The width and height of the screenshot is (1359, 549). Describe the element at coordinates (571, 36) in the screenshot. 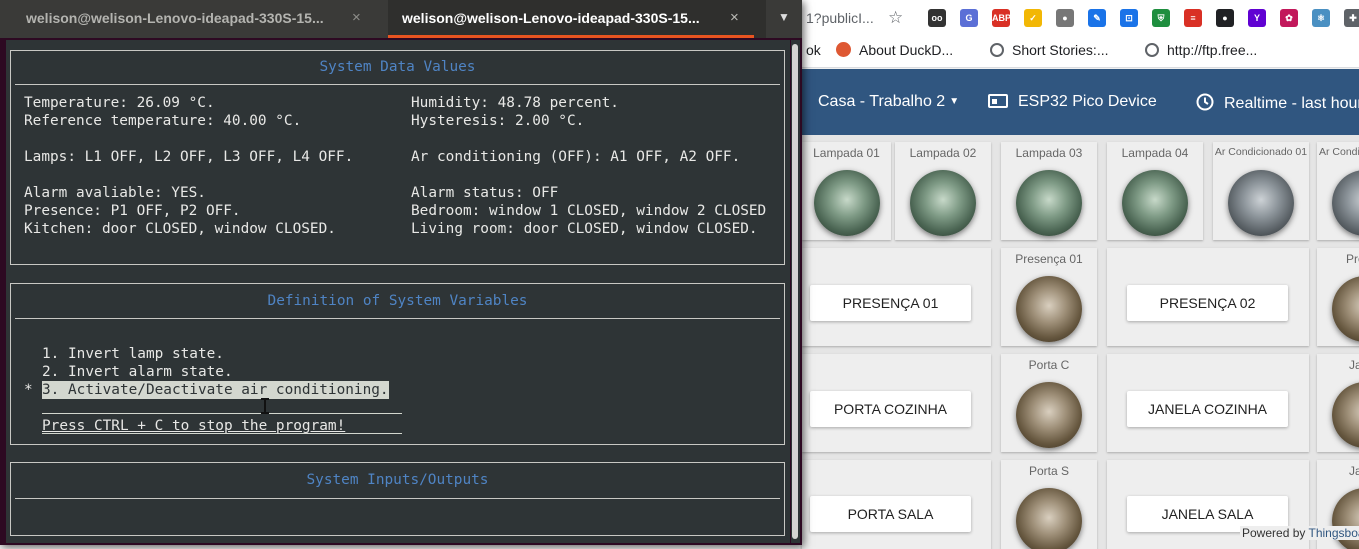

I see `active-tab-indicator` at that location.